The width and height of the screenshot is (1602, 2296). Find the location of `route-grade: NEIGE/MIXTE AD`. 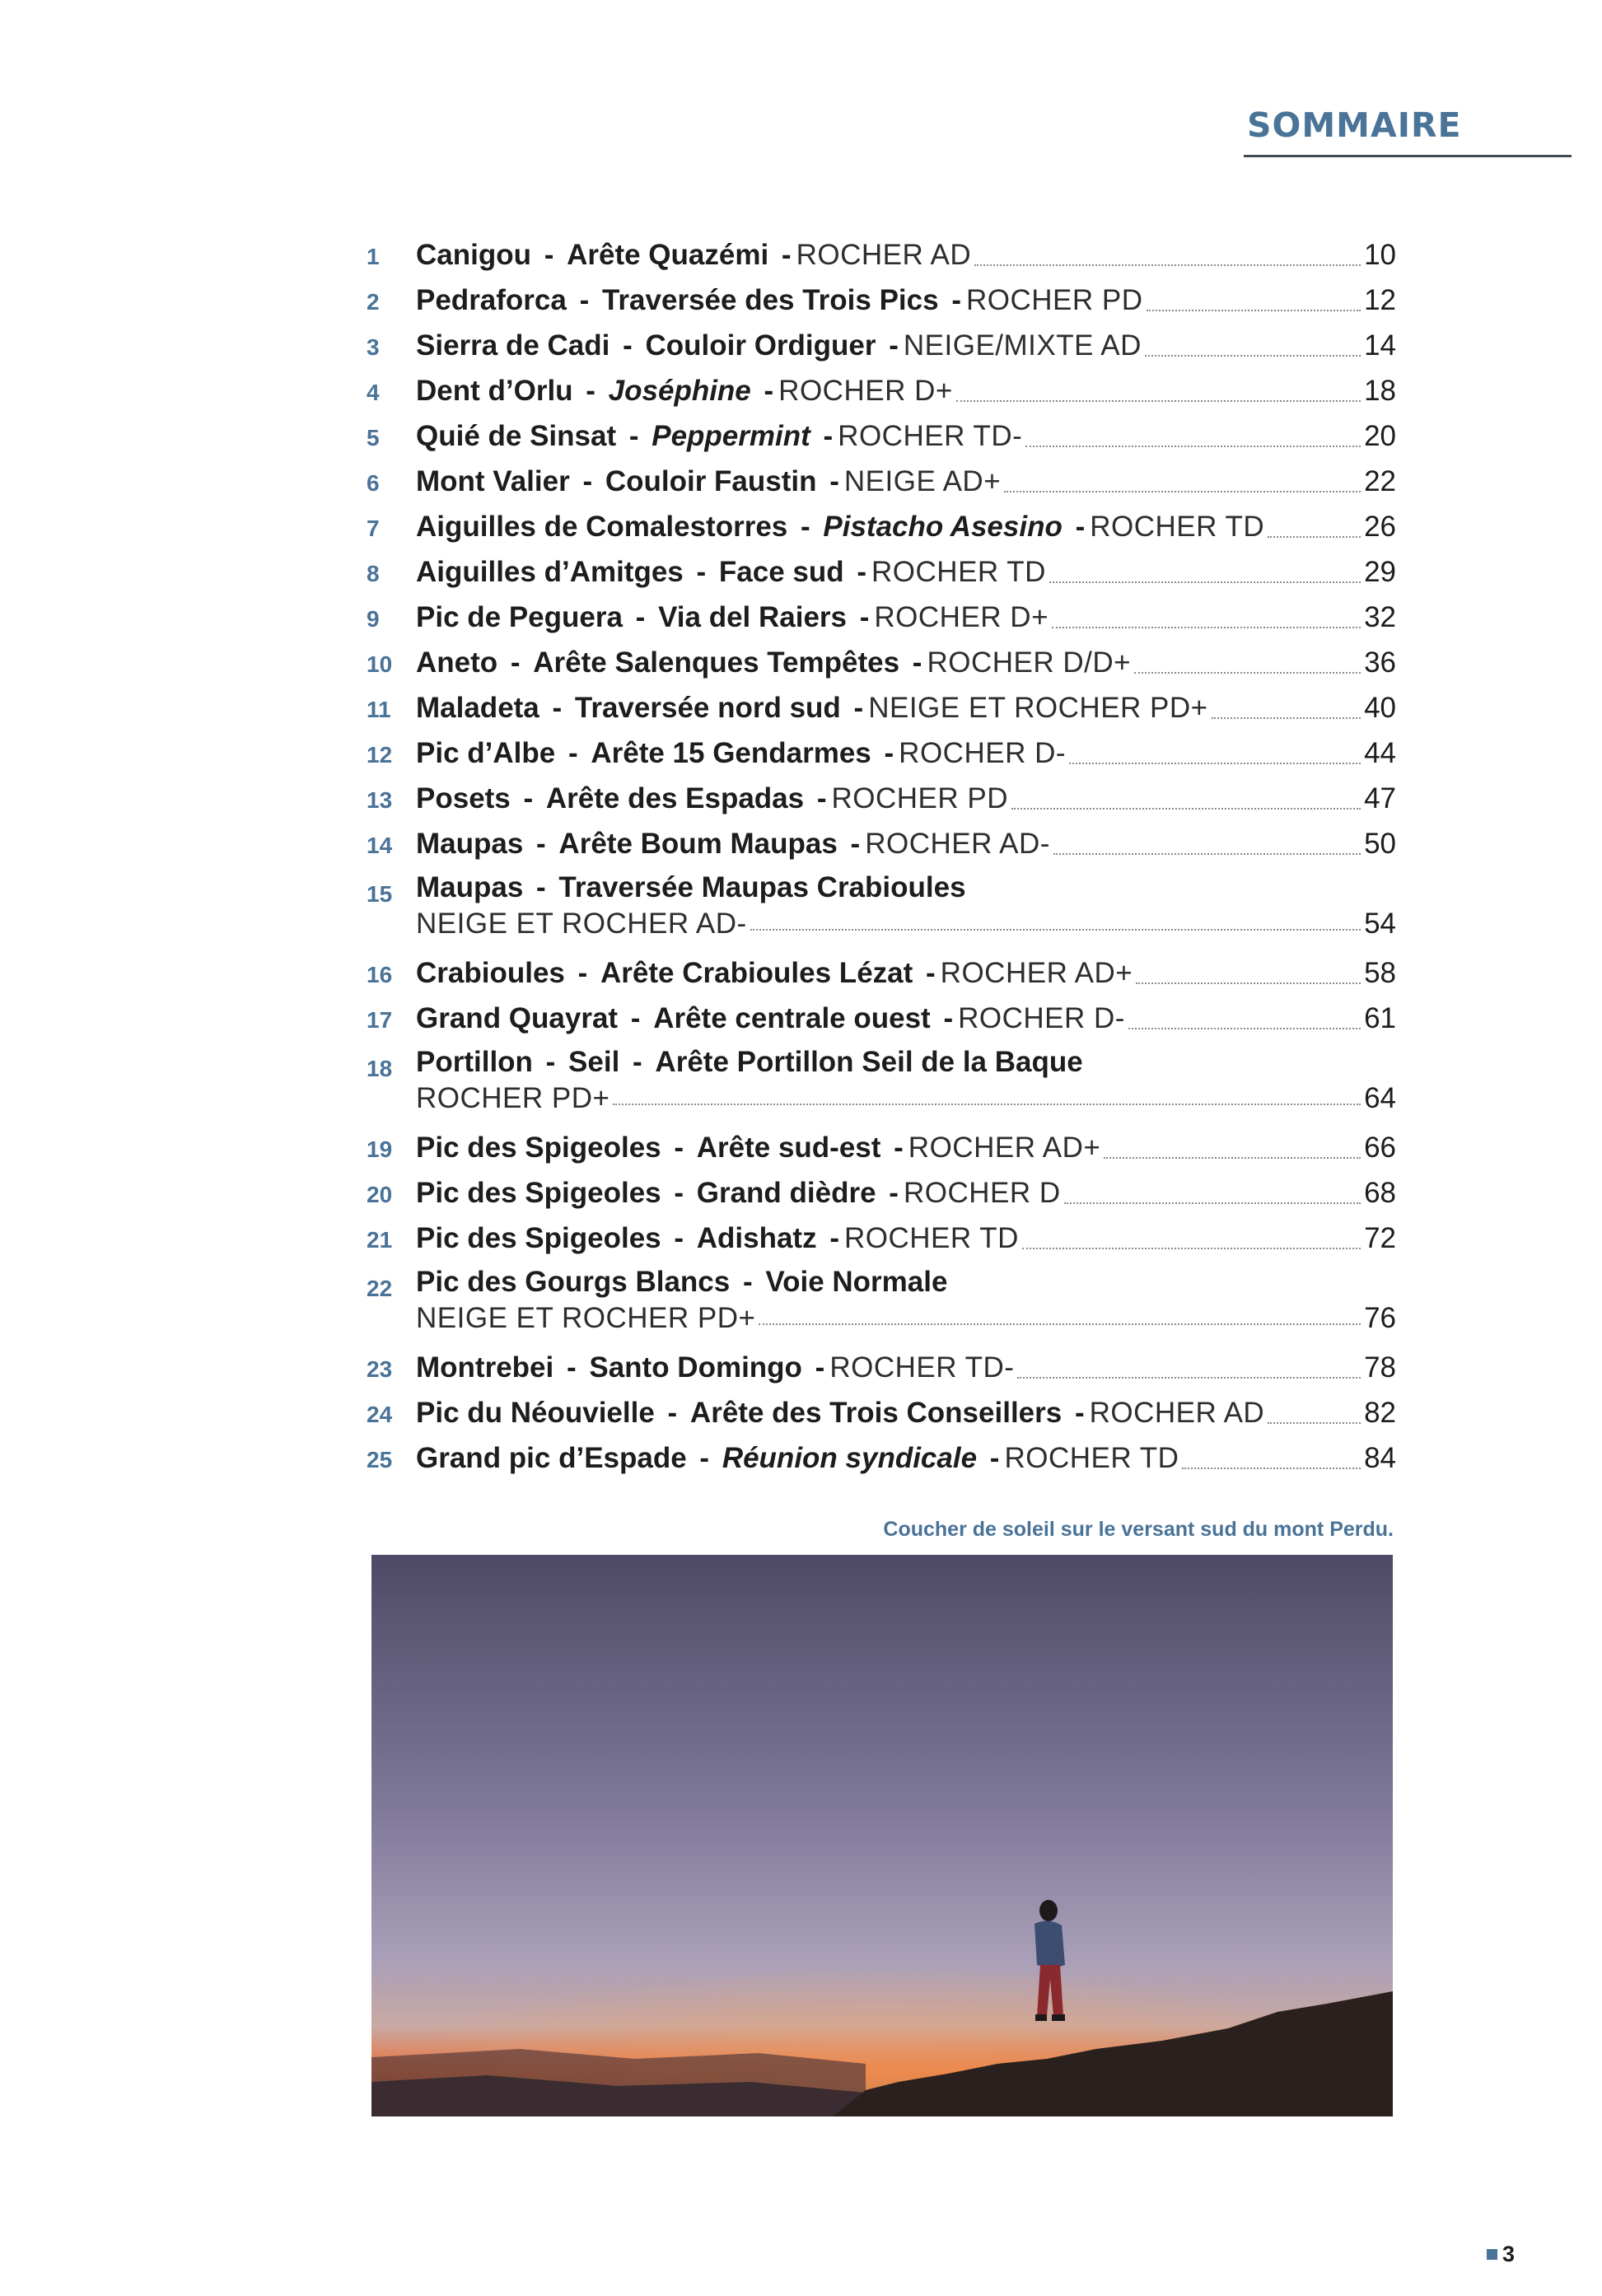

route-grade: NEIGE/MIXTE AD is located at coordinates (1022, 345).